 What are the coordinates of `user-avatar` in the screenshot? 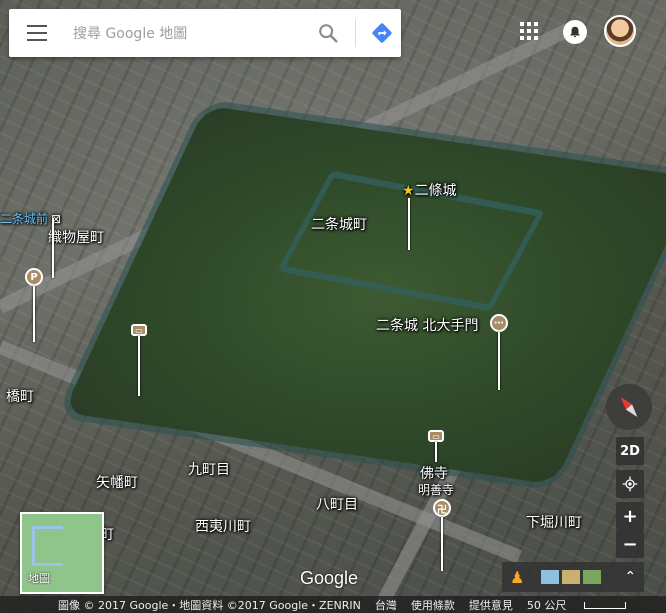 It's located at (620, 31).